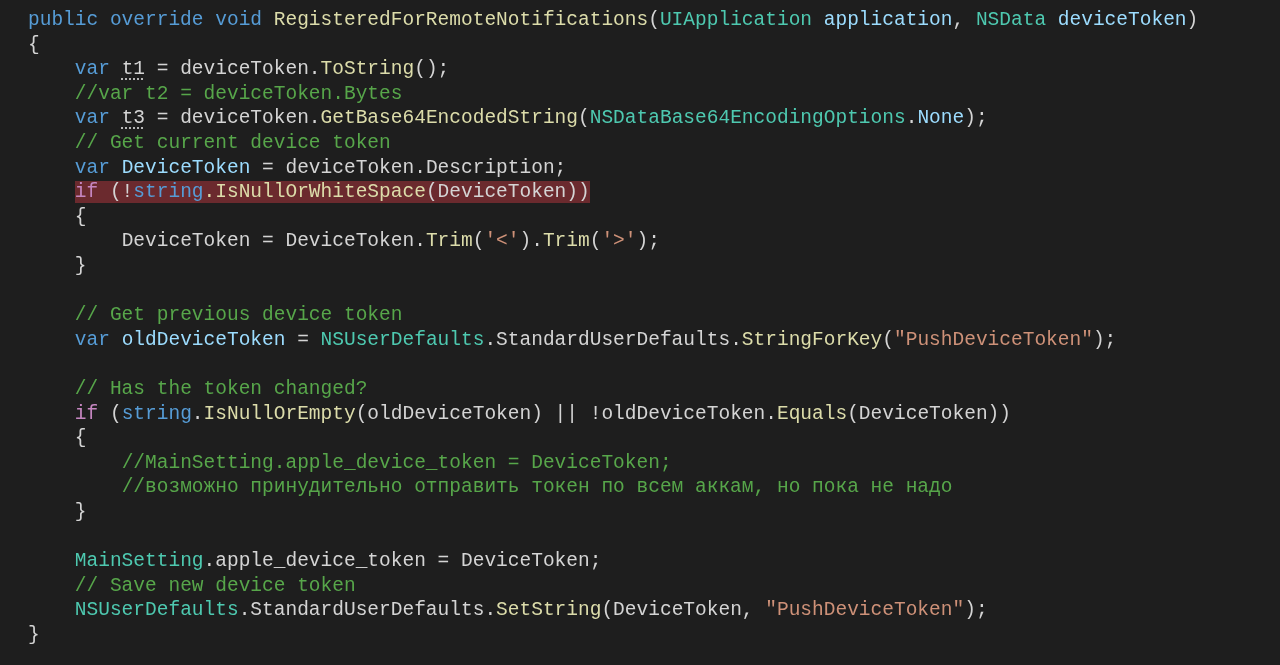 Image resolution: width=1280 pixels, height=665 pixels. I want to click on code-line: public override void RegisteredForRemoteNotifications(UIApplication application, NSData deviceToken), so click(613, 20).